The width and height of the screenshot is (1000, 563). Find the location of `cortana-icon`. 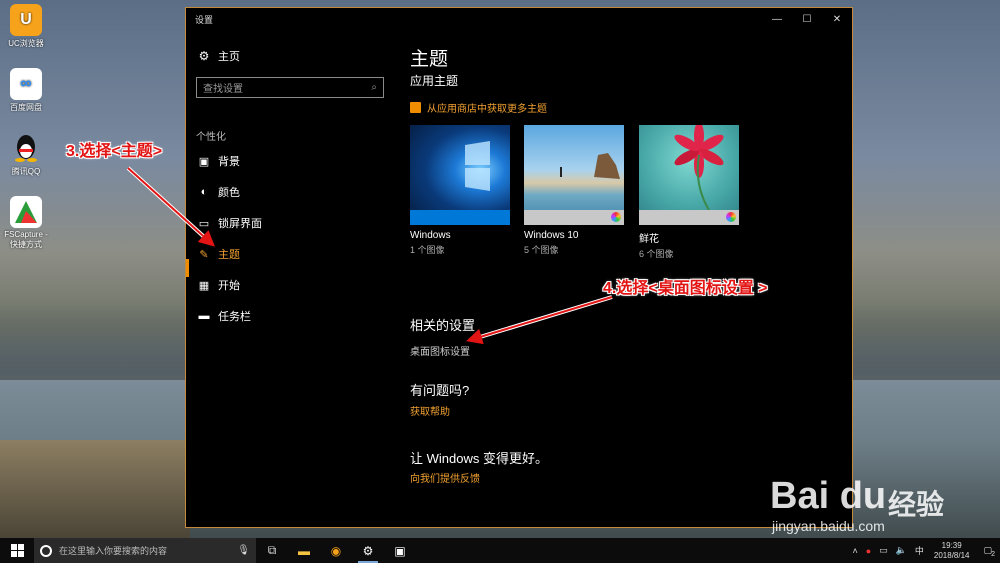

cortana-icon is located at coordinates (46, 550).